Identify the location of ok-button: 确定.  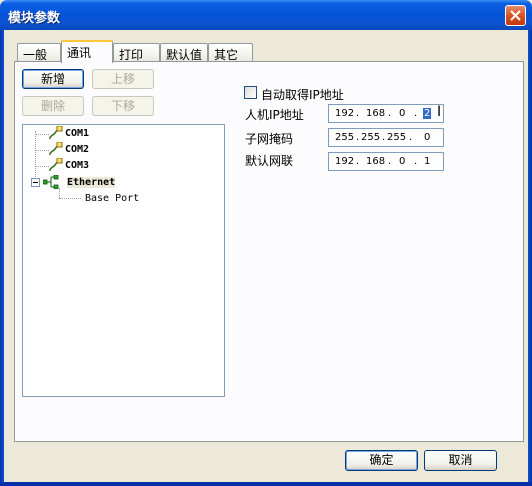
(381, 460).